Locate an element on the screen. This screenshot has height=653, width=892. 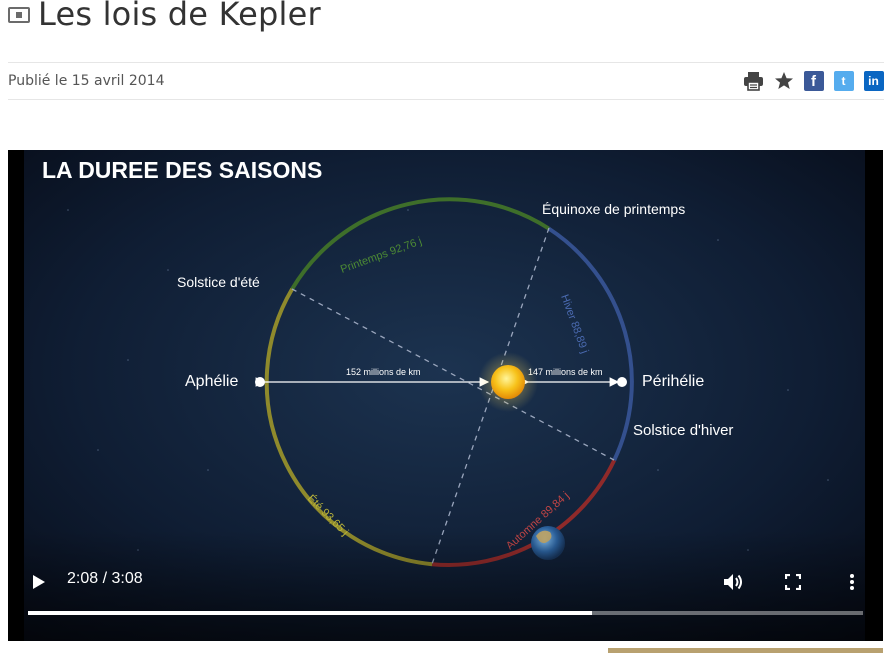
play-icon is located at coordinates (39, 582).